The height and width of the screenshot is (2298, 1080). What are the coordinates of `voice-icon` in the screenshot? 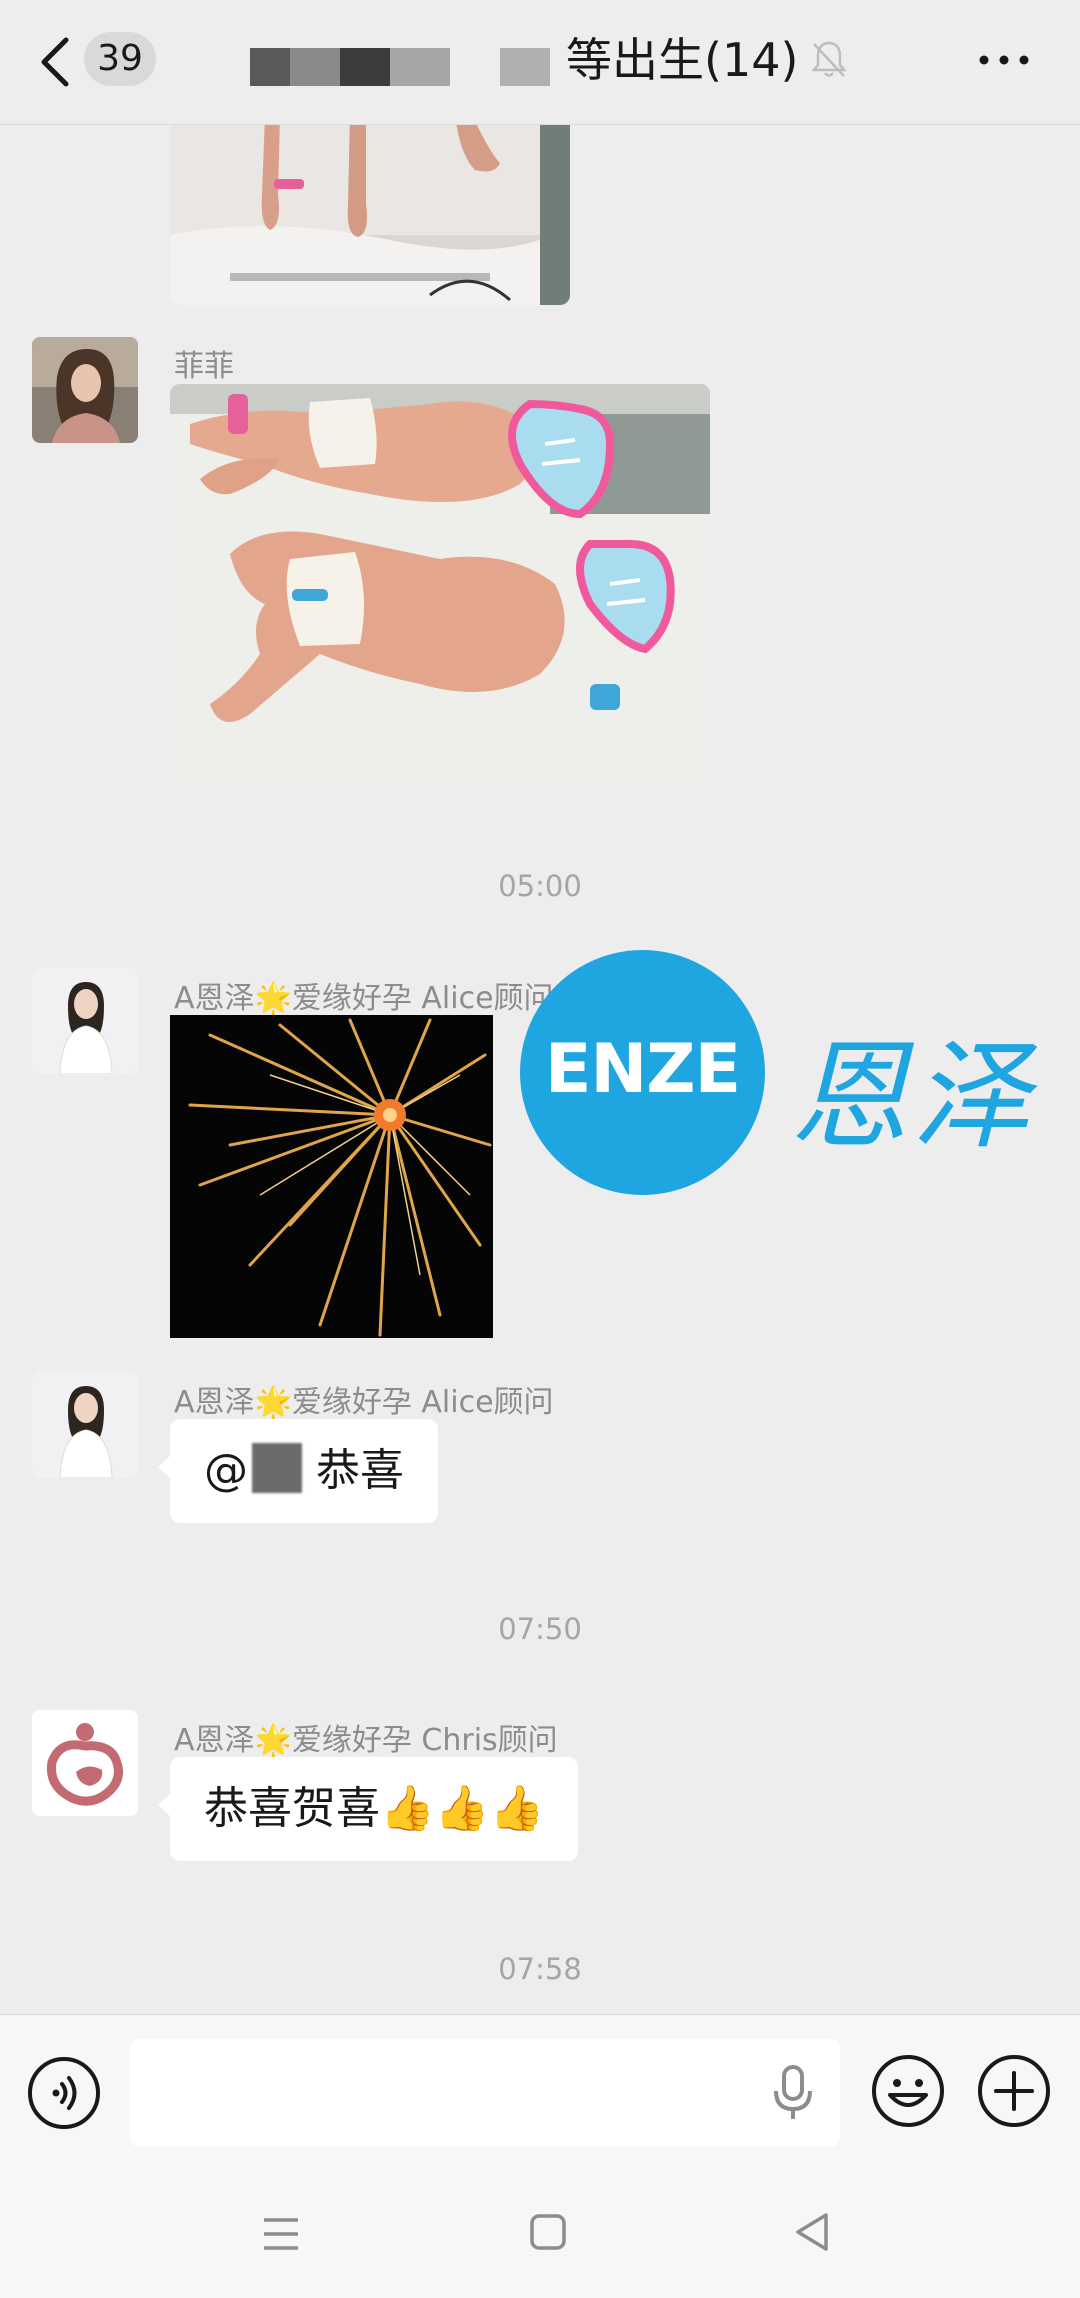 It's located at (64, 2093).